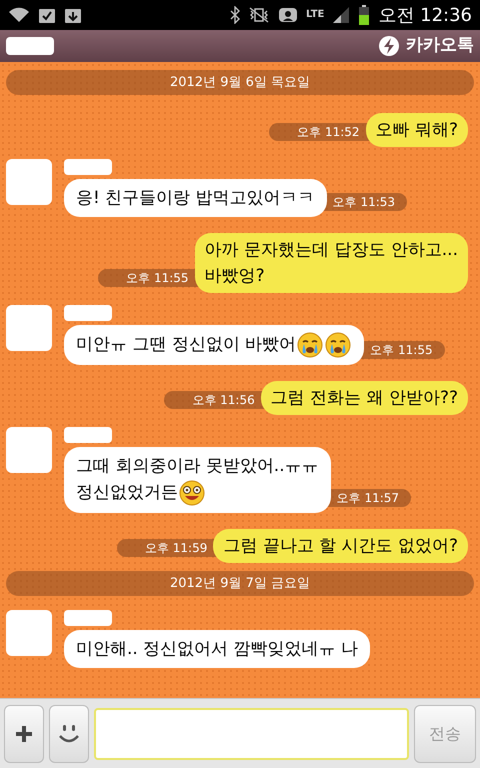 This screenshot has height=768, width=480. Describe the element at coordinates (217, 649) in the screenshot. I see `message-bubble: 미안해.. 정신없어서 깜빡잊었네ㅠ 나` at that location.